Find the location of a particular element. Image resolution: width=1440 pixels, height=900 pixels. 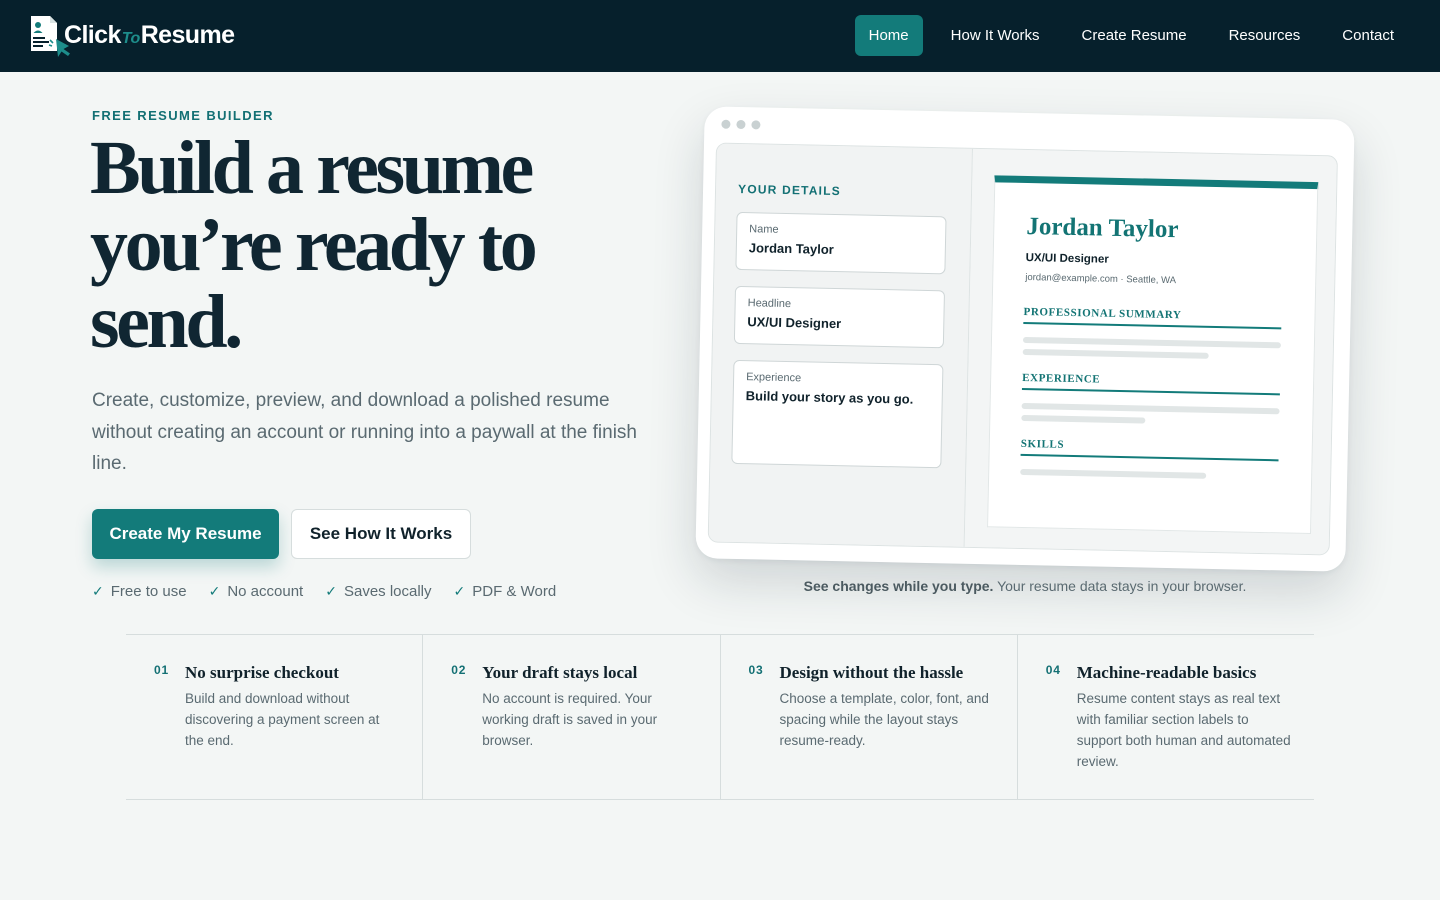

feature-number: 02 is located at coordinates (459, 670).